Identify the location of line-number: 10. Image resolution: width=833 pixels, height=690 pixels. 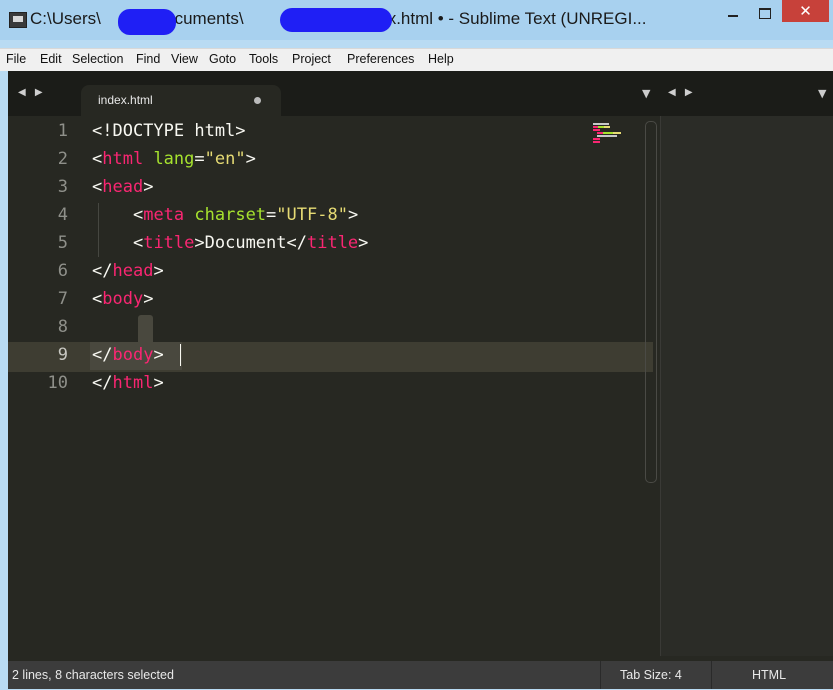
(57, 383).